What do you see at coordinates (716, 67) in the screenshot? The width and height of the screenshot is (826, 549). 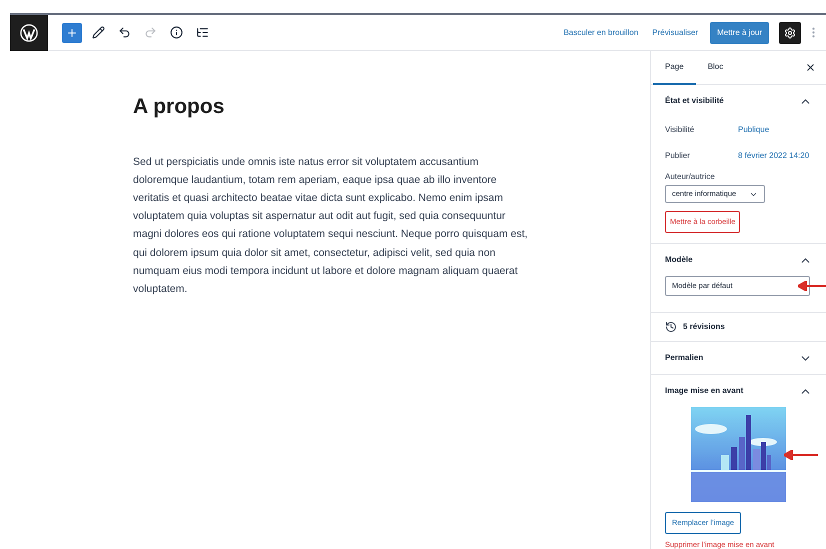 I see `sidebar-tab: Bloc` at bounding box center [716, 67].